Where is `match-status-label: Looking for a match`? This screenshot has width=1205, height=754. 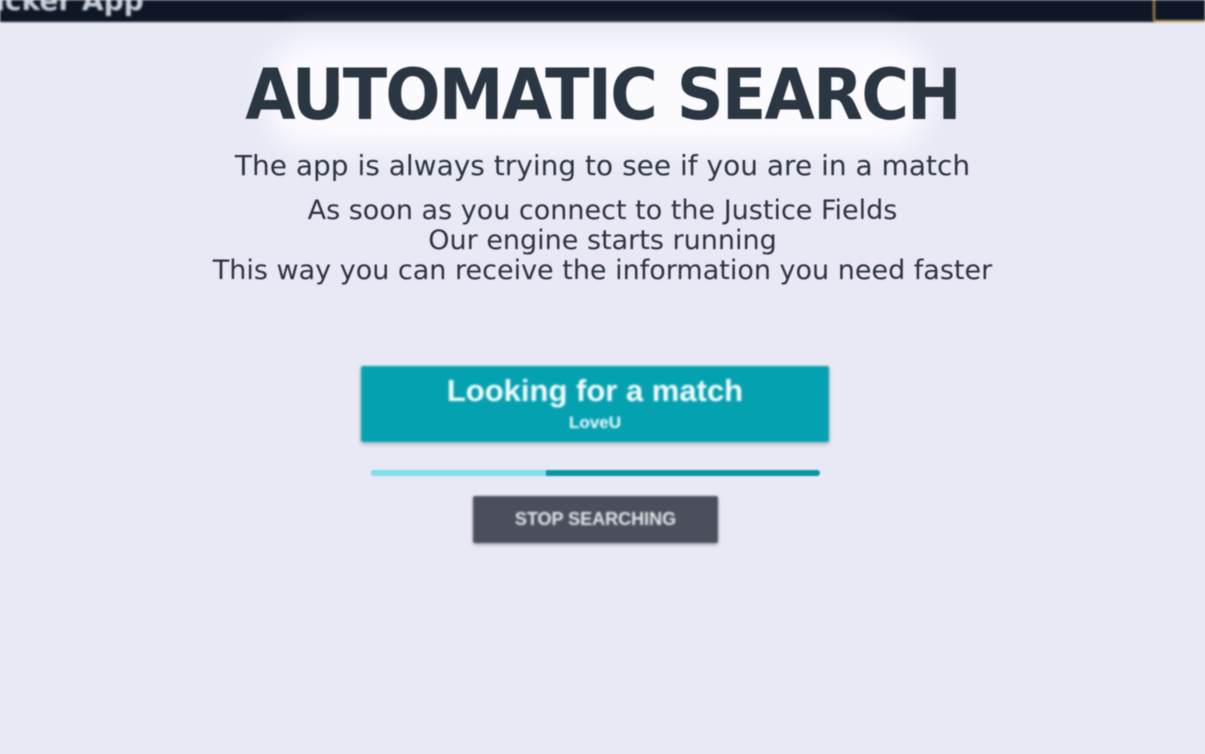
match-status-label: Looking for a match is located at coordinates (595, 390).